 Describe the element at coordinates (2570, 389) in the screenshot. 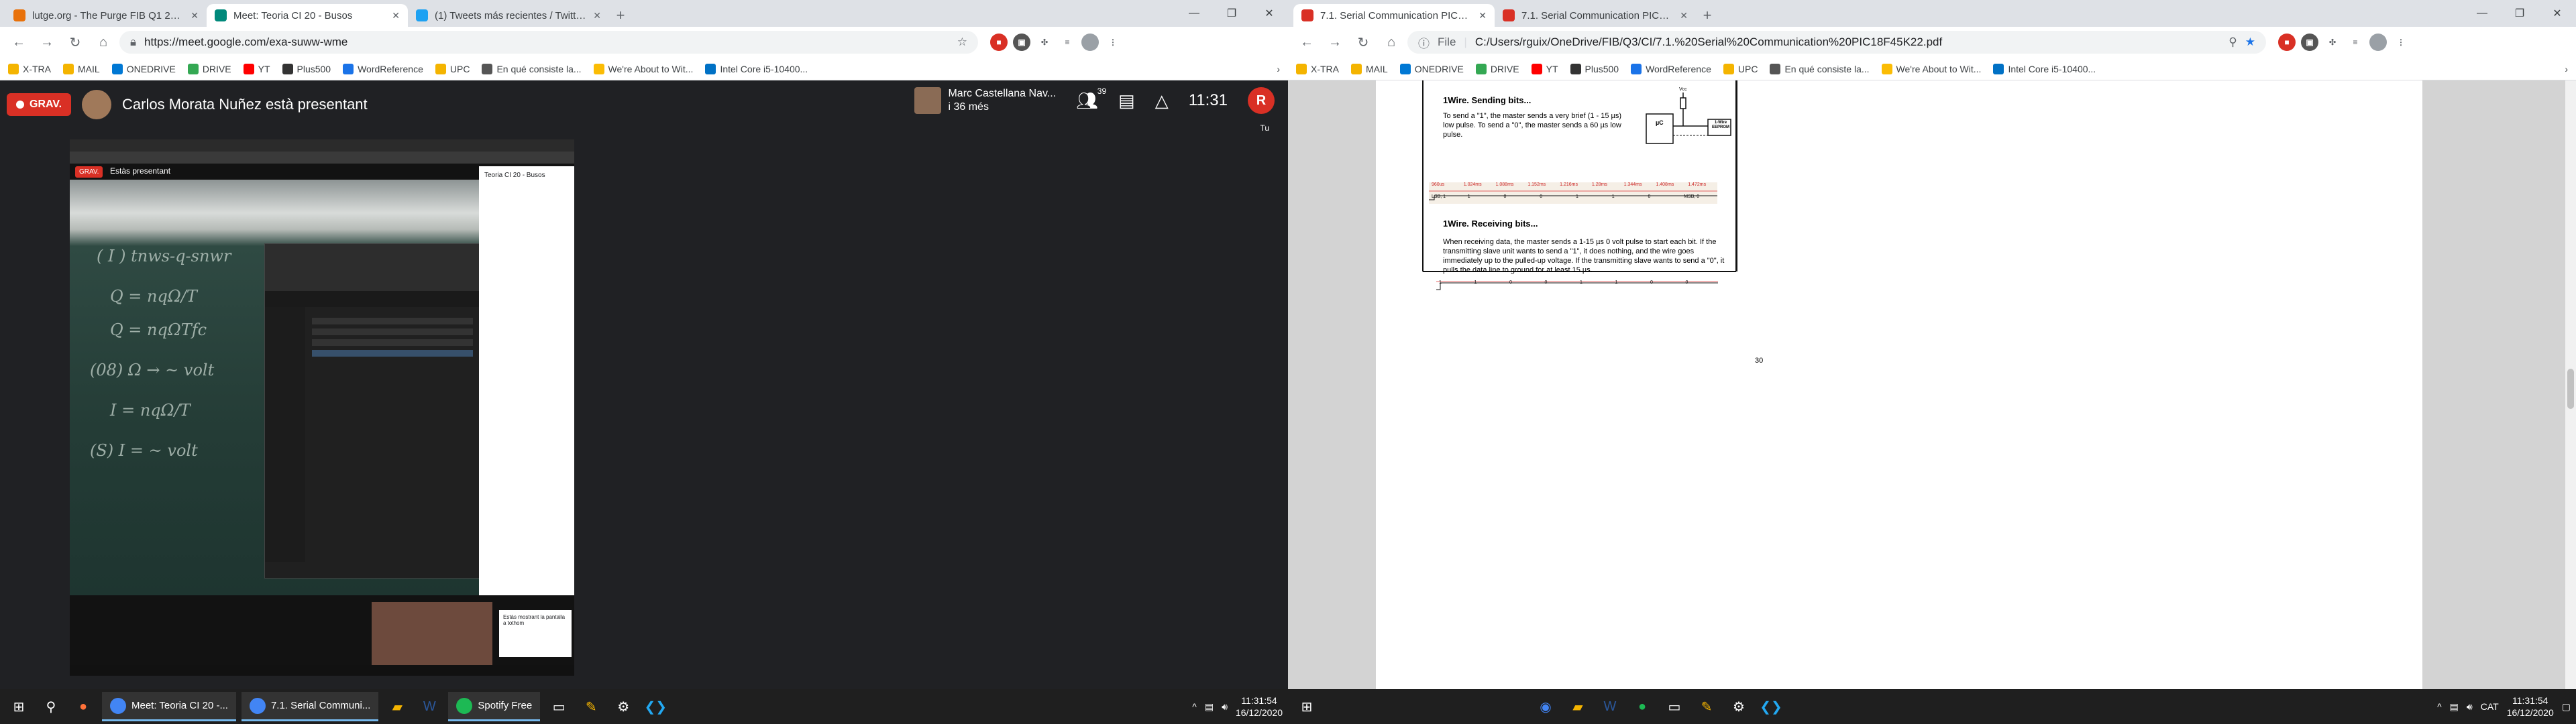

I see `scrollbar-thumb` at that location.